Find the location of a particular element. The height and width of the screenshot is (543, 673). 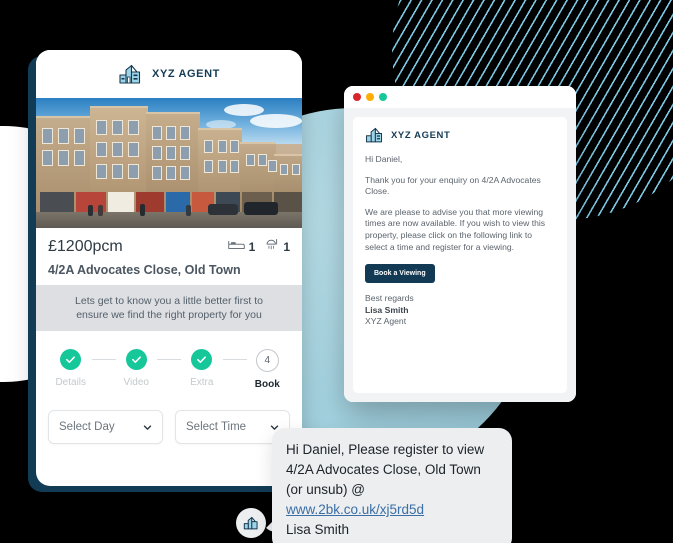

minimize-dot-icon is located at coordinates (370, 97).